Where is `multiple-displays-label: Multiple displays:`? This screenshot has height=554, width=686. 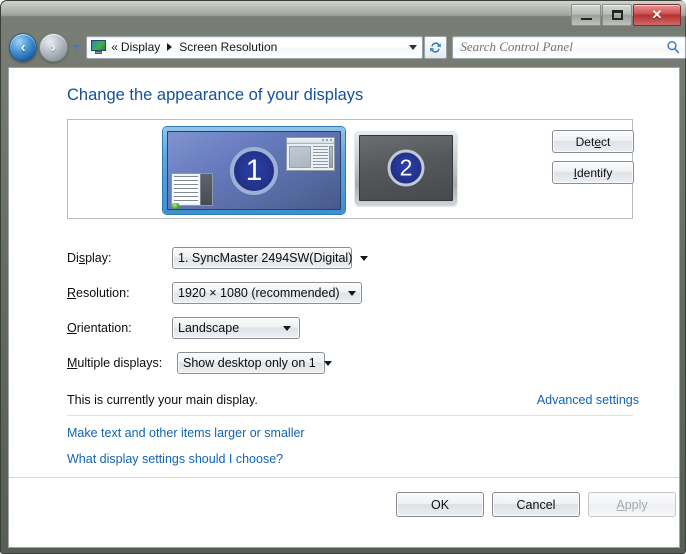 multiple-displays-label: Multiple displays: is located at coordinates (115, 363).